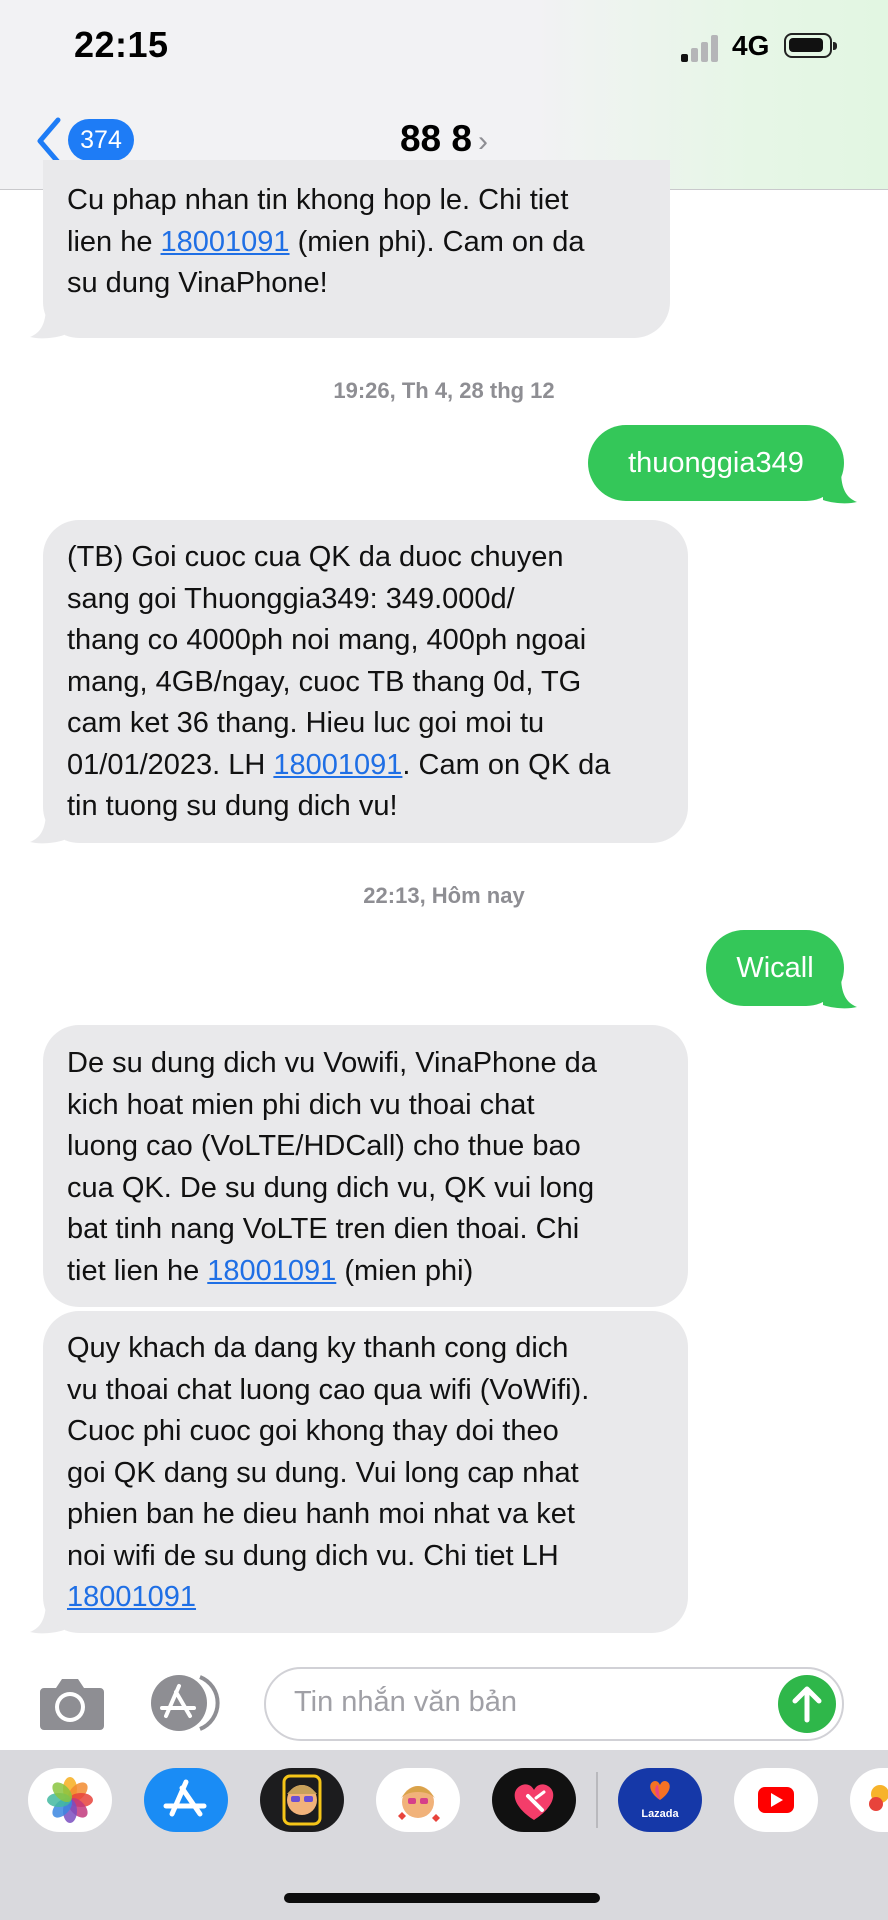 This screenshot has width=888, height=1920. I want to click on memoji-stickers-app, so click(418, 1800).